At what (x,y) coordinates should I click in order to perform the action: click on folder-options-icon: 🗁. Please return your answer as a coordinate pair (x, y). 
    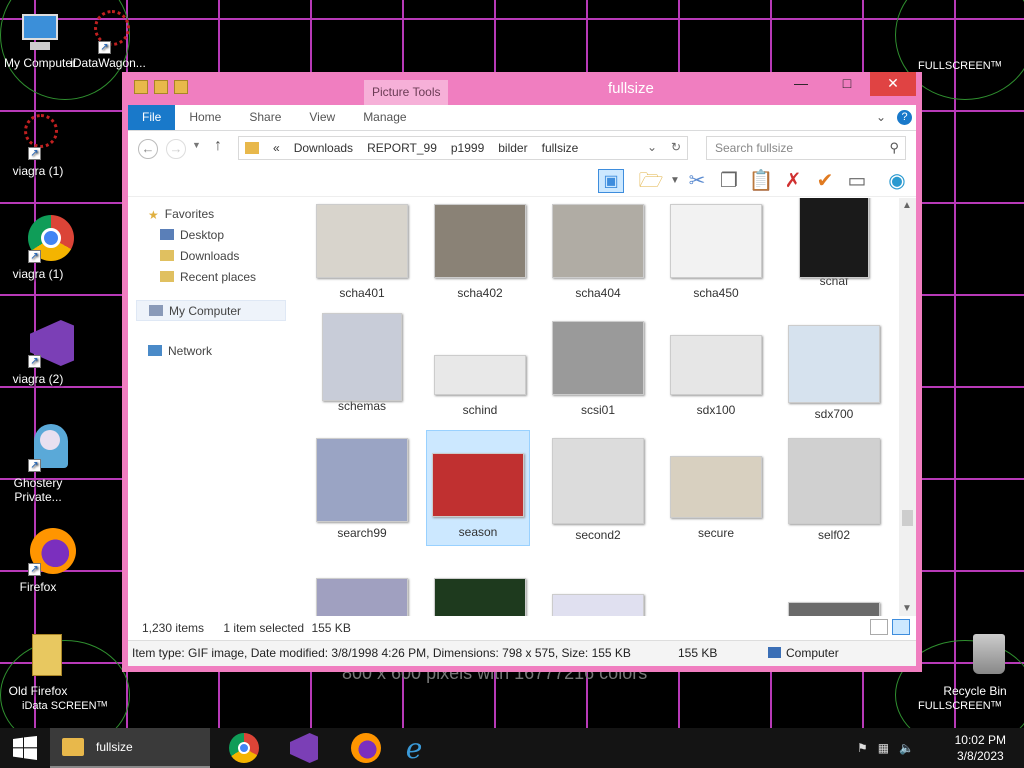
    Looking at the image, I should click on (651, 181).